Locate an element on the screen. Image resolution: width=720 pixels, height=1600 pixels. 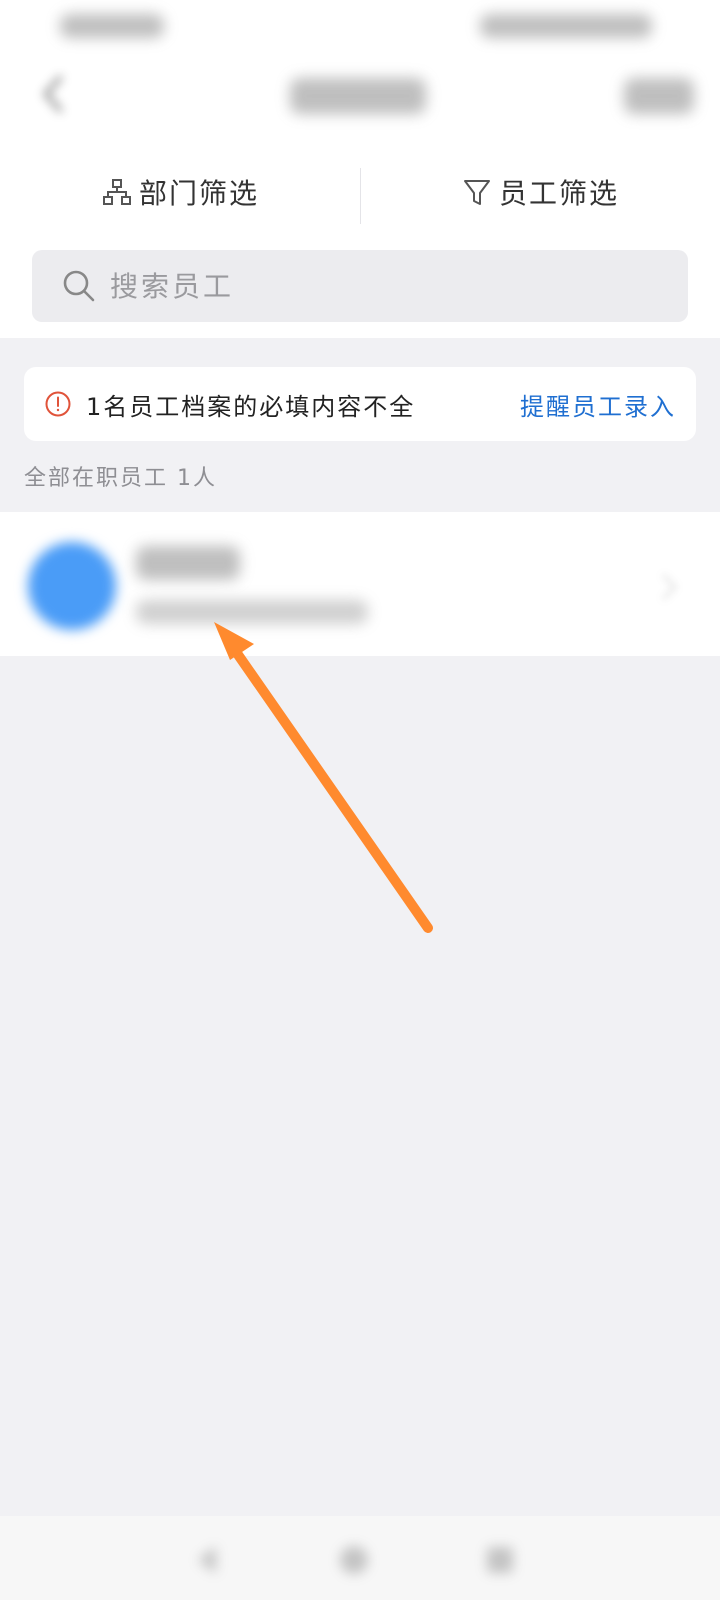
avatar is located at coordinates (72, 586).